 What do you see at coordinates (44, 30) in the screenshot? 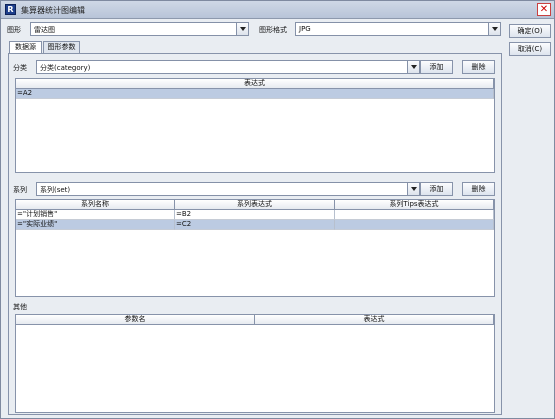
I see `chart-type-value: 雷达图` at bounding box center [44, 30].